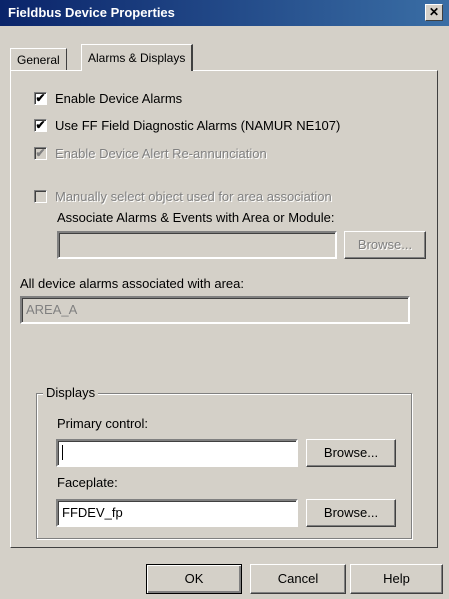 This screenshot has height=599, width=449. I want to click on enable-device-alarms-label: Enable Device Alarms, so click(119, 98).